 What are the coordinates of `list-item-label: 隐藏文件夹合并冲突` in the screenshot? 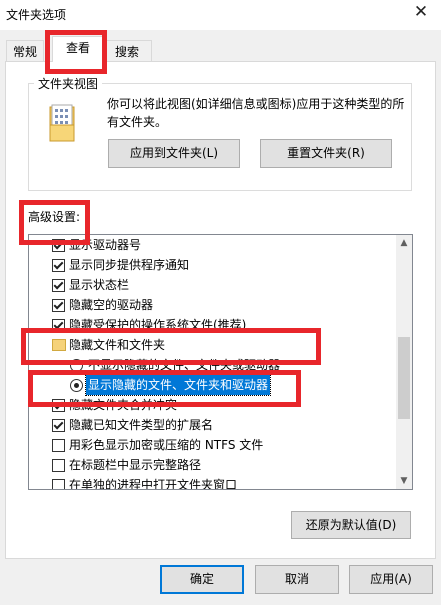 It's located at (123, 405).